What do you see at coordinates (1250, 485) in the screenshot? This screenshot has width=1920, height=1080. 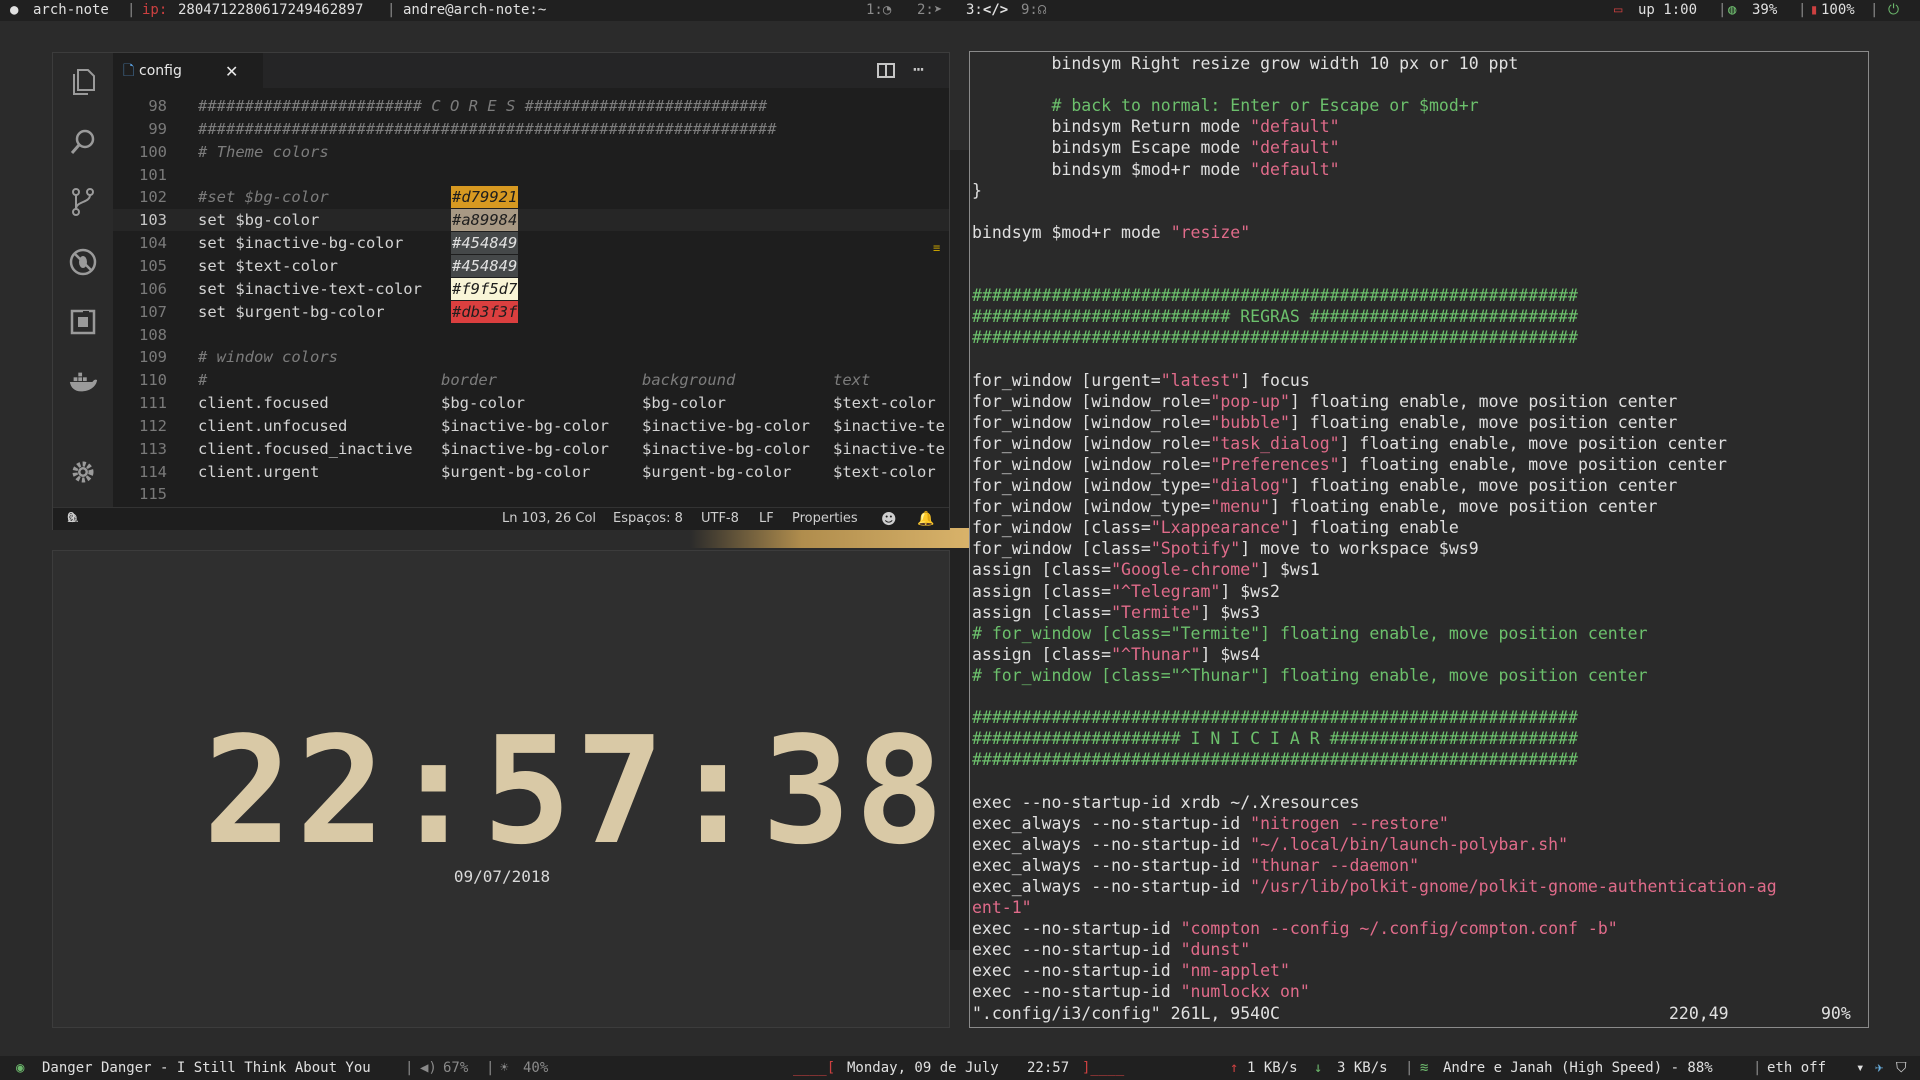 I see `vim-token: "dialog"` at bounding box center [1250, 485].